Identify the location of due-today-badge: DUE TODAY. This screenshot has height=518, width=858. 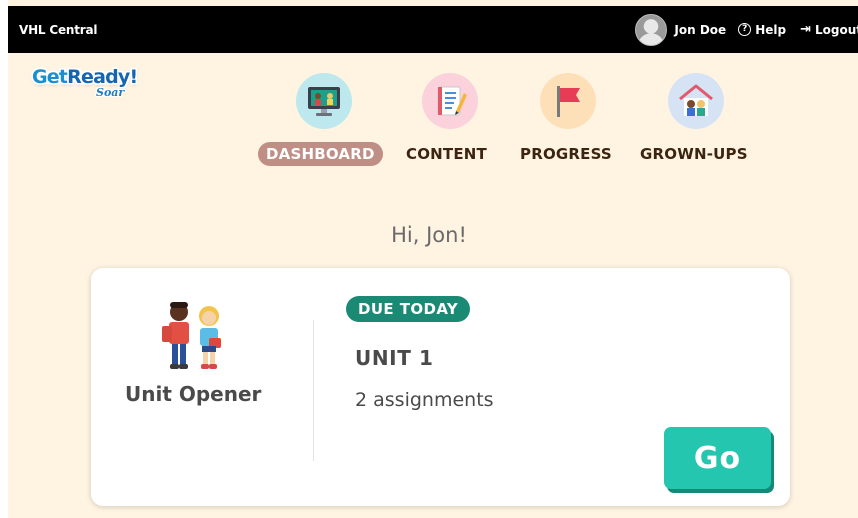
(408, 309).